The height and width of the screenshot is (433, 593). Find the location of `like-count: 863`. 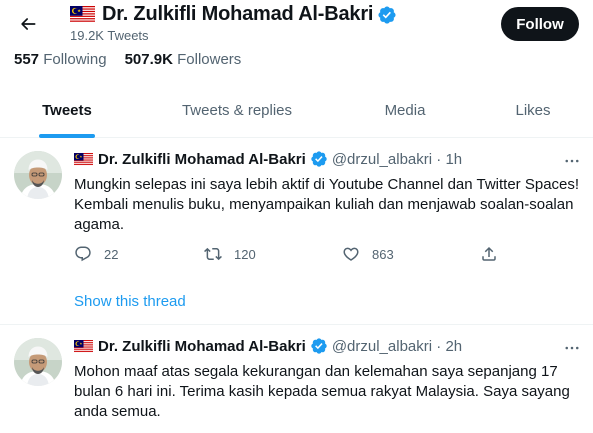

like-count: 863 is located at coordinates (383, 254).